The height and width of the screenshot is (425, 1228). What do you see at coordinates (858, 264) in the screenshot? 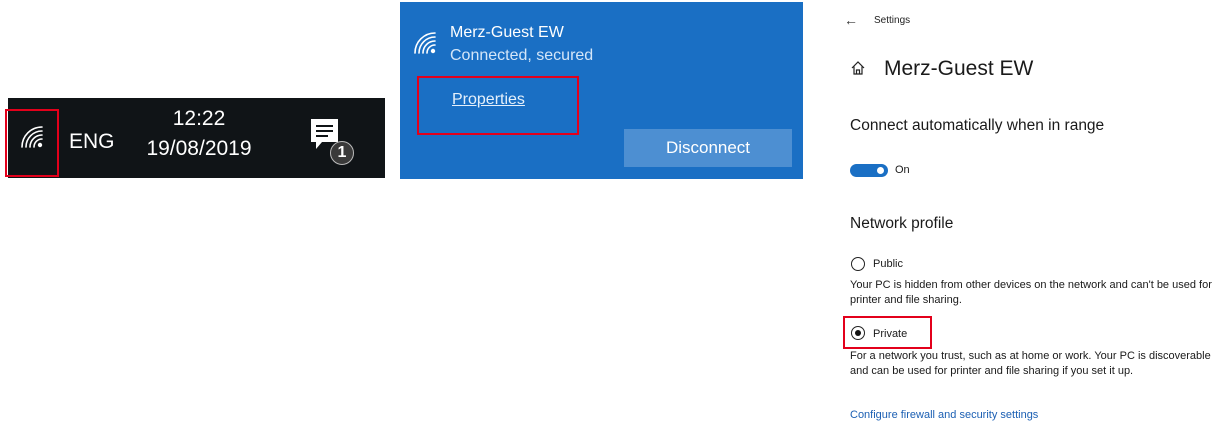
I see `public-radio` at bounding box center [858, 264].